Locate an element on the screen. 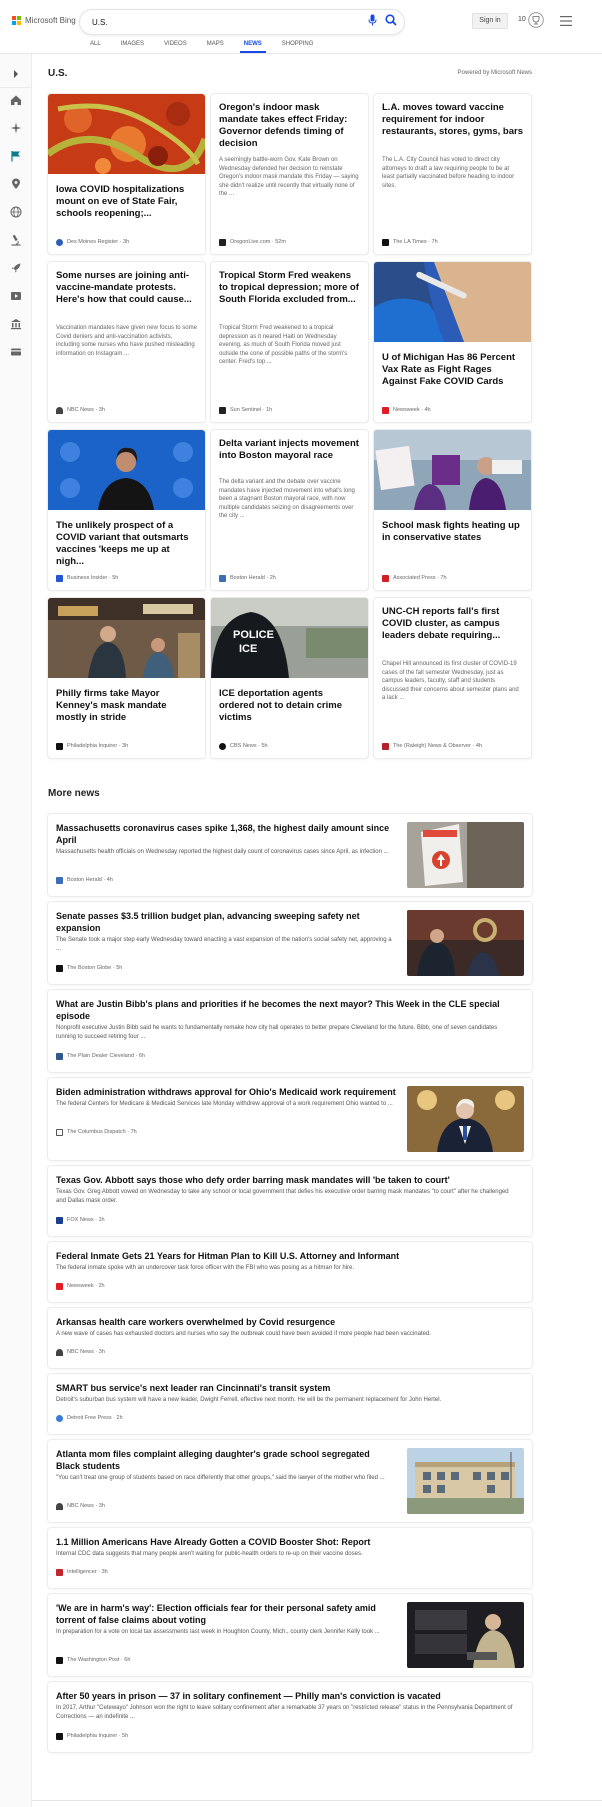  search-input is located at coordinates (222, 22).